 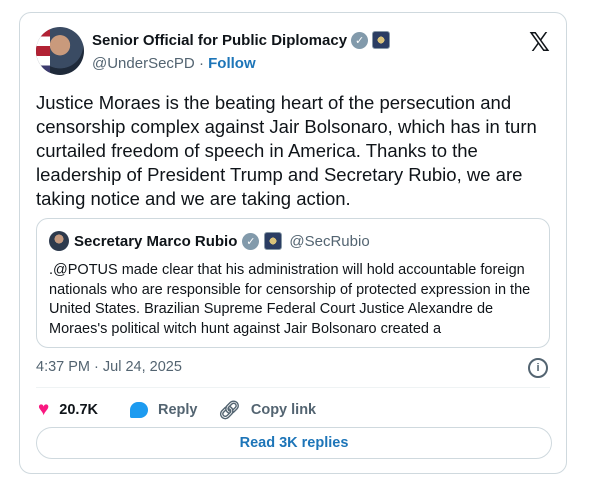 I want to click on action-bar: ♥ 20.7K Reply 🔗︎ Copy link, so click(x=177, y=410).